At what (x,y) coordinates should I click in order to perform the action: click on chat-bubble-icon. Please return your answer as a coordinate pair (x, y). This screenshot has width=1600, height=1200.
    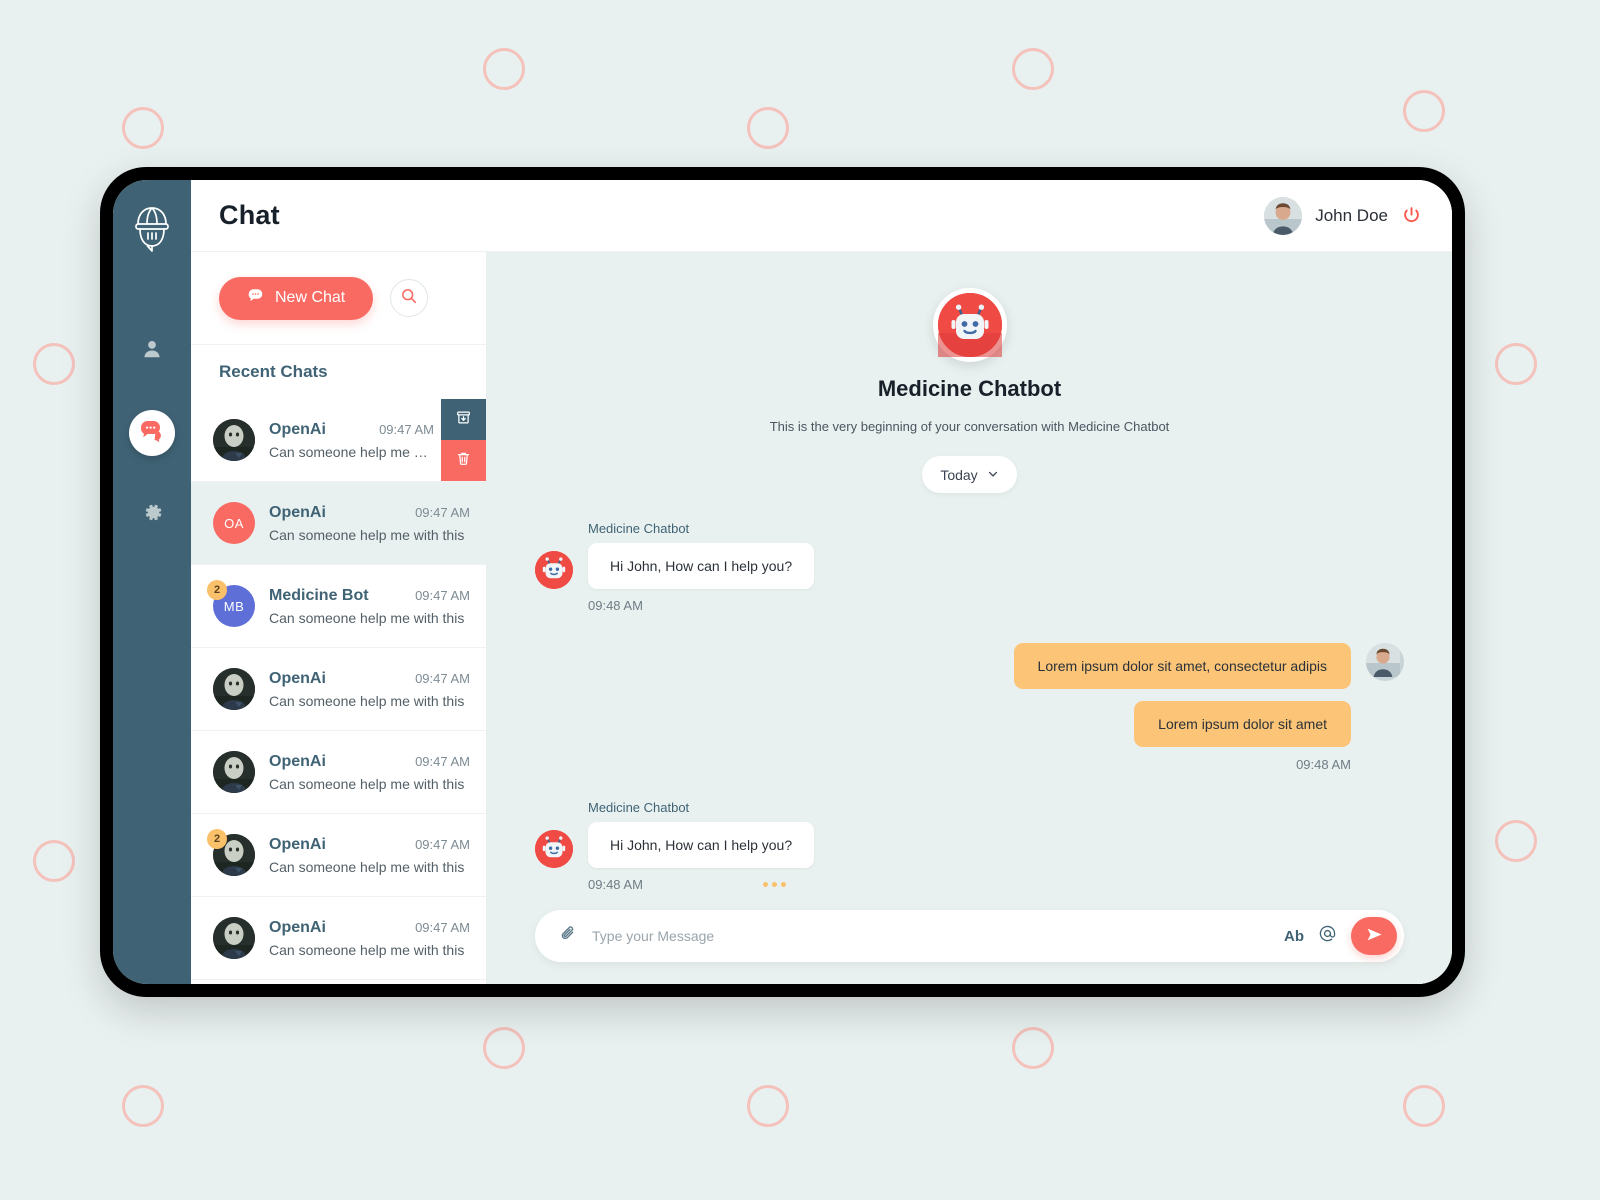
    Looking at the image, I should click on (255, 298).